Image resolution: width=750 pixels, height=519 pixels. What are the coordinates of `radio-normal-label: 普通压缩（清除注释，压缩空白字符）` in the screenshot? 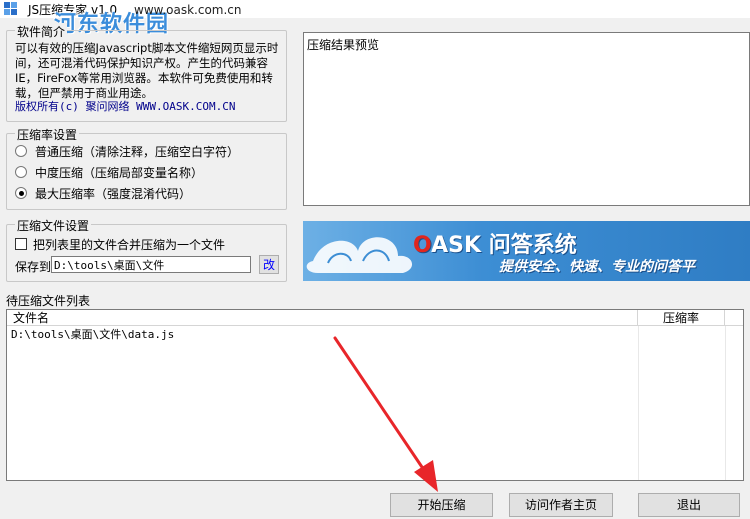 It's located at (137, 152).